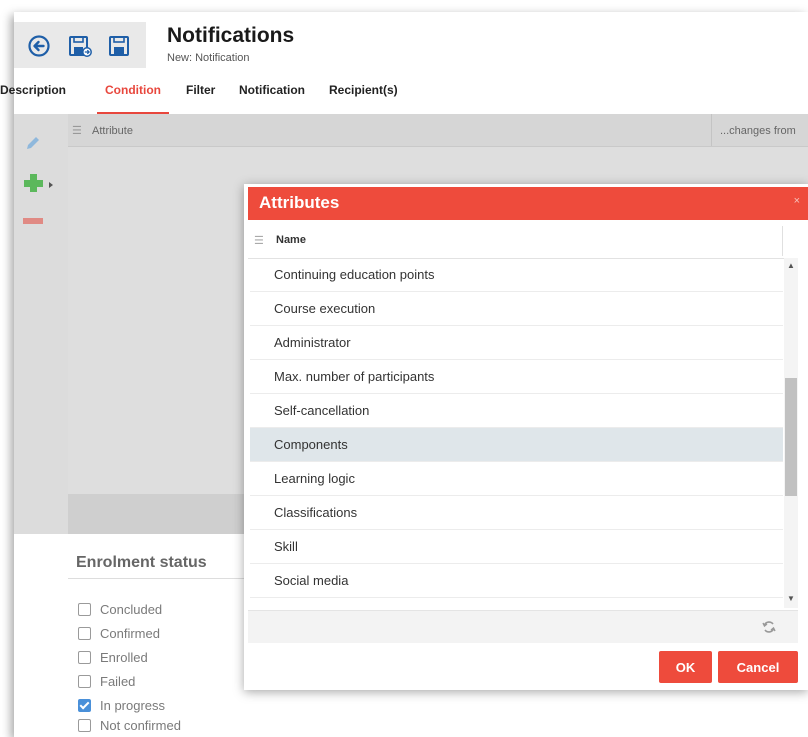 Image resolution: width=808 pixels, height=737 pixels. I want to click on attribute-list-item: Social media, so click(516, 581).